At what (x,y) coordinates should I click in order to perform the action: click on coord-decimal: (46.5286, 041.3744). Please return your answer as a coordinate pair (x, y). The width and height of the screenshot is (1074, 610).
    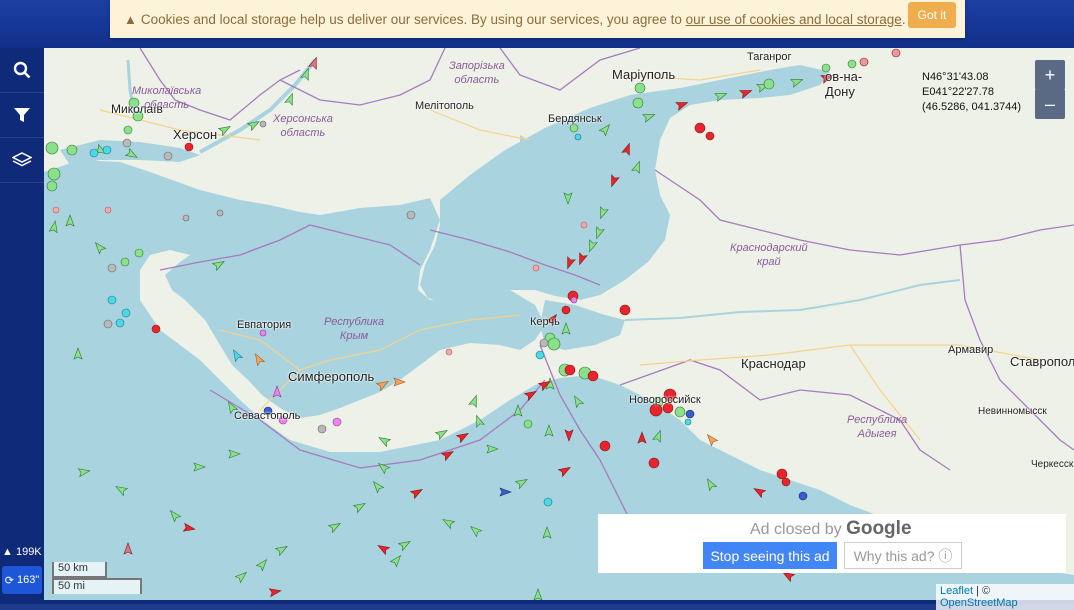
    Looking at the image, I should click on (972, 107).